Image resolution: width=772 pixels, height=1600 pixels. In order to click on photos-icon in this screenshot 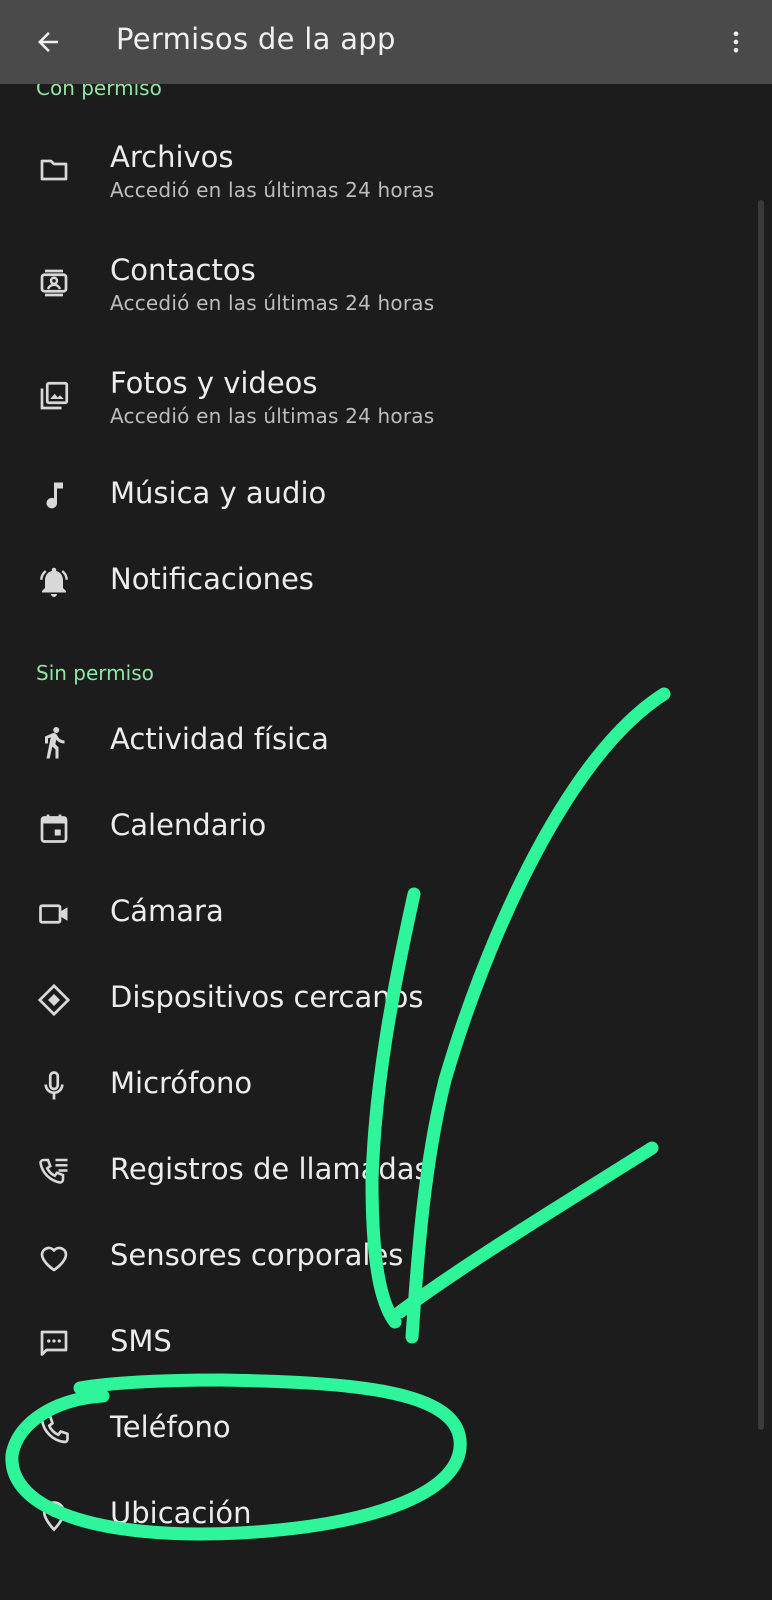, I will do `click(54, 396)`.